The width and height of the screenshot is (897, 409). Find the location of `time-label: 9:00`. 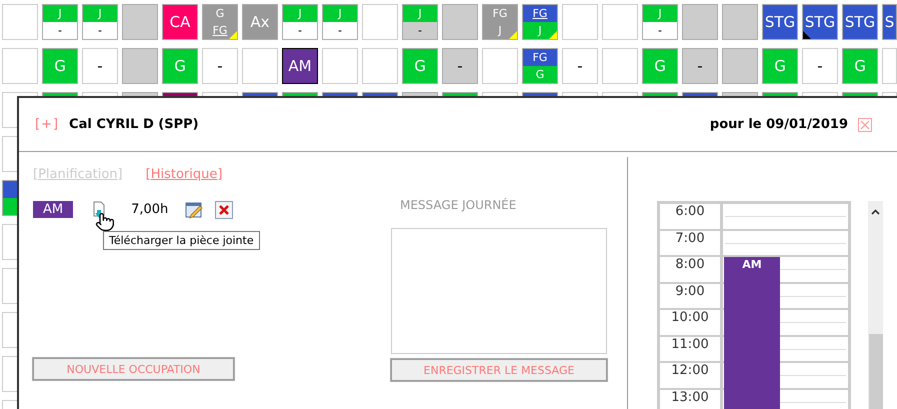

time-label: 9:00 is located at coordinates (691, 297).